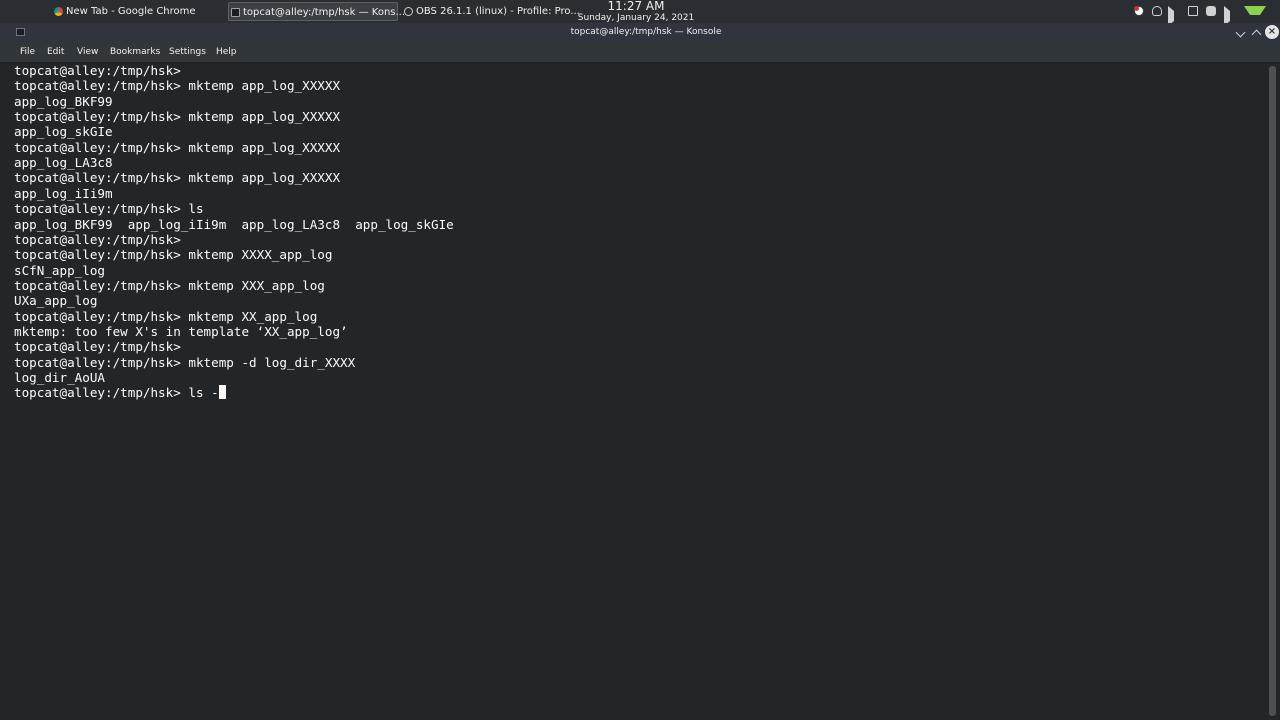  Describe the element at coordinates (646, 32) in the screenshot. I see `window-title: topcat@alley:/tmp/hsk — Konsole` at that location.